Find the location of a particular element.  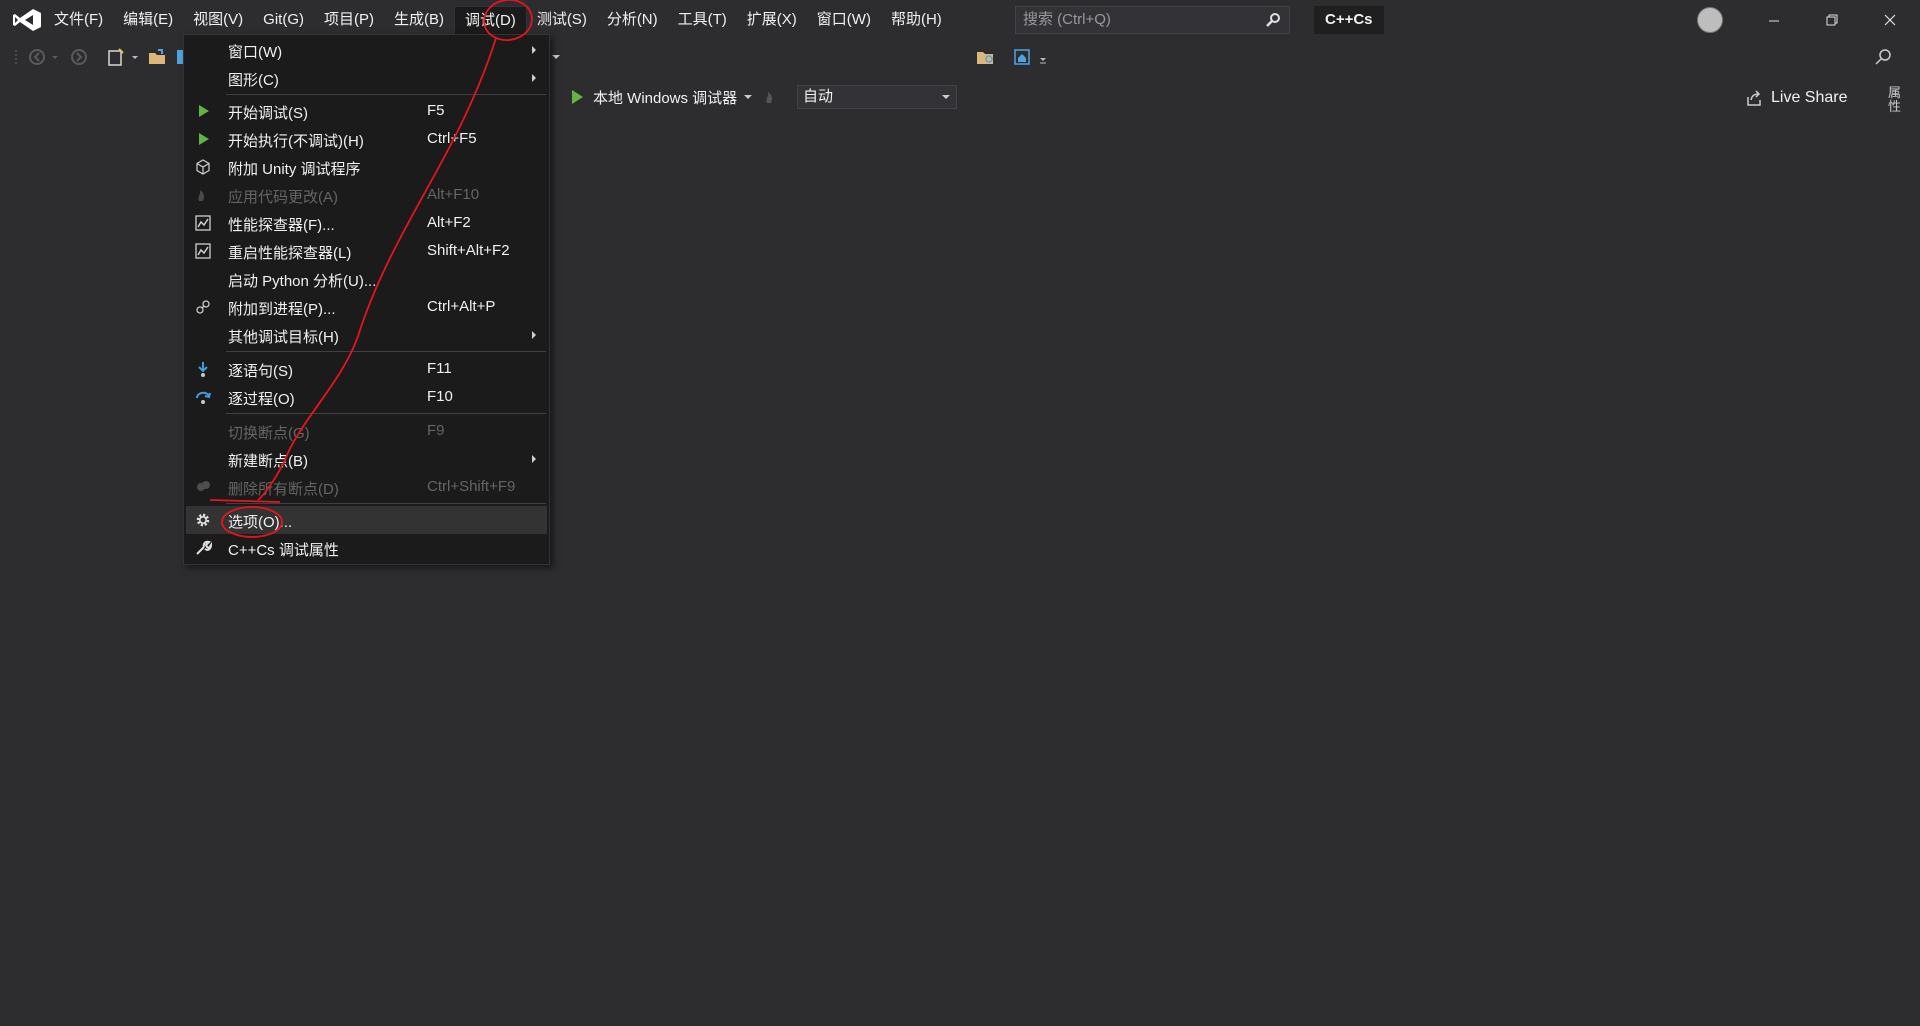

menu-item-label: 窗口(W) is located at coordinates (255, 52).